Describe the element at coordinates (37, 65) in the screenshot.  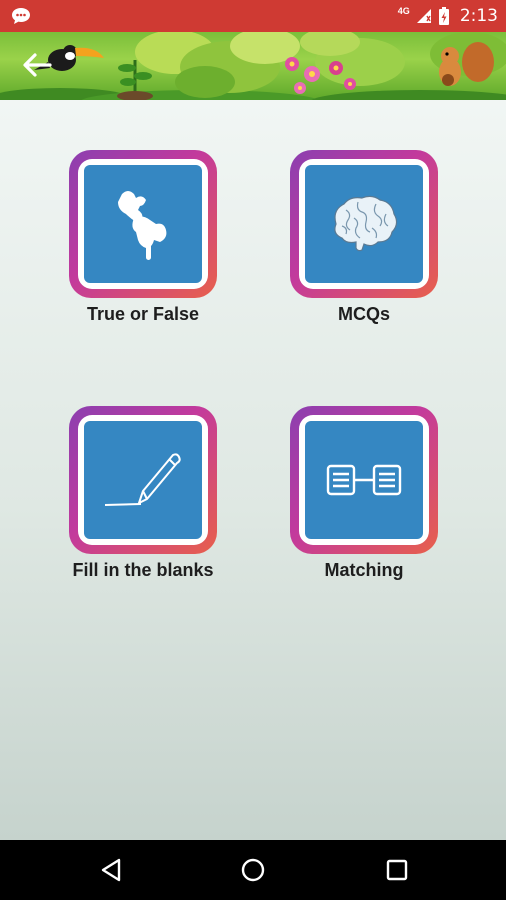
I see `back-arrow-icon` at that location.